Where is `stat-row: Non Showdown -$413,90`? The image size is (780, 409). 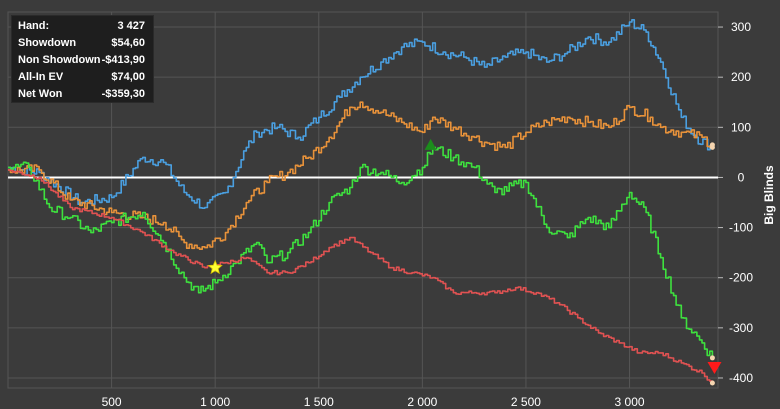
stat-row: Non Showdown -$413,90 is located at coordinates (81, 60).